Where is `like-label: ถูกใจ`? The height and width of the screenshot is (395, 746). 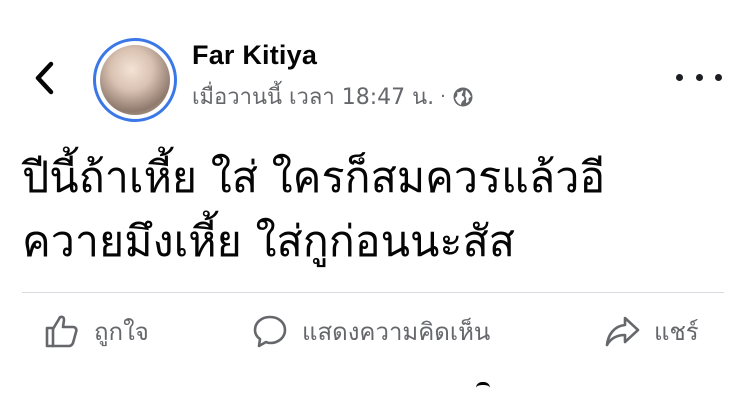 like-label: ถูกใจ is located at coordinates (121, 331).